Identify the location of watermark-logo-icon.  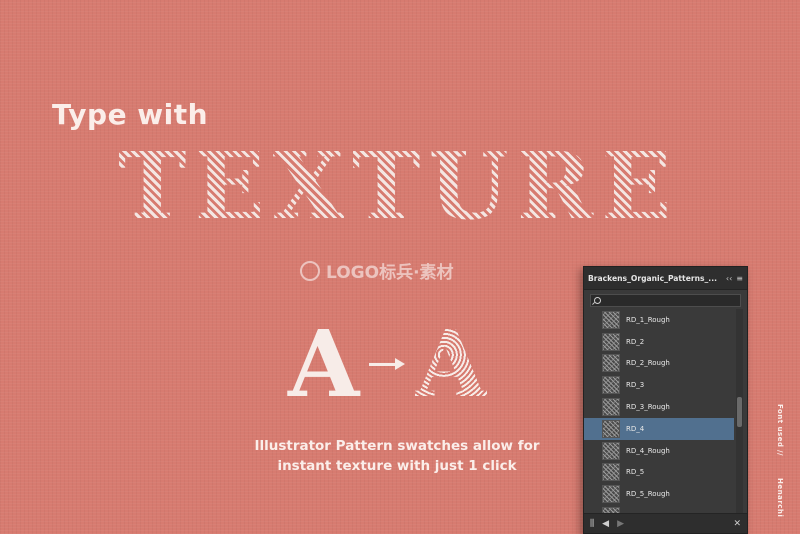
(310, 270).